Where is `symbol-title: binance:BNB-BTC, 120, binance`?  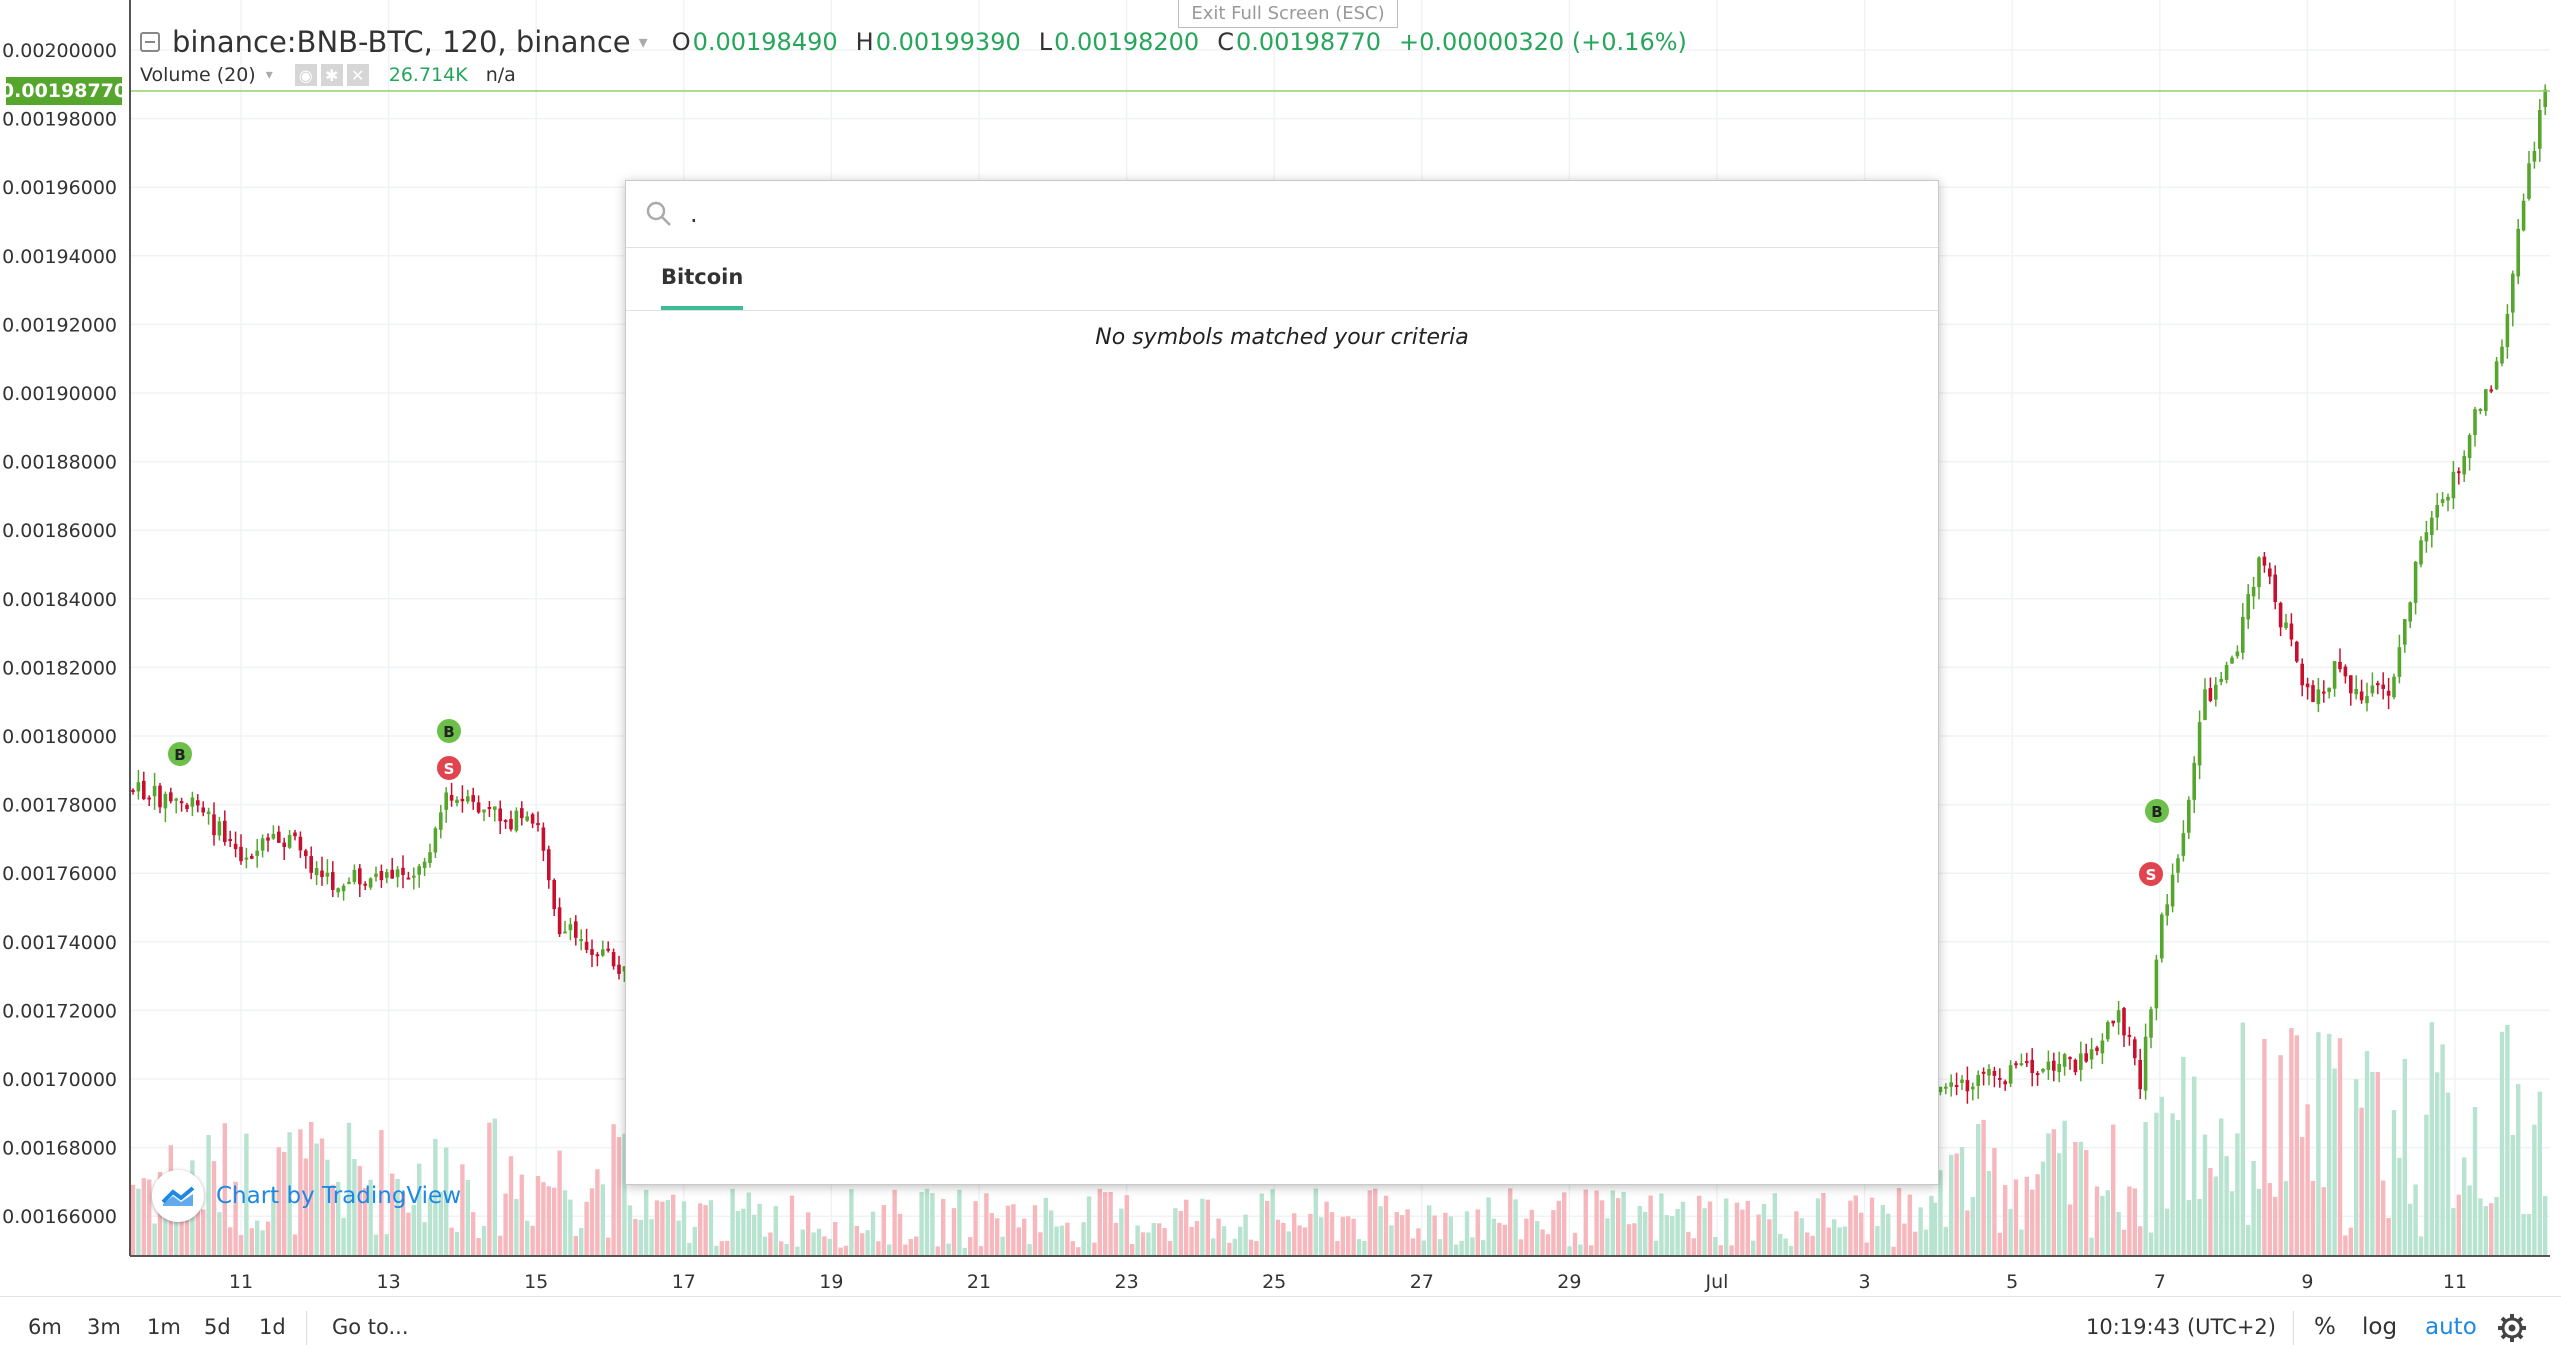
symbol-title: binance:BNB-BTC, 120, binance is located at coordinates (401, 42).